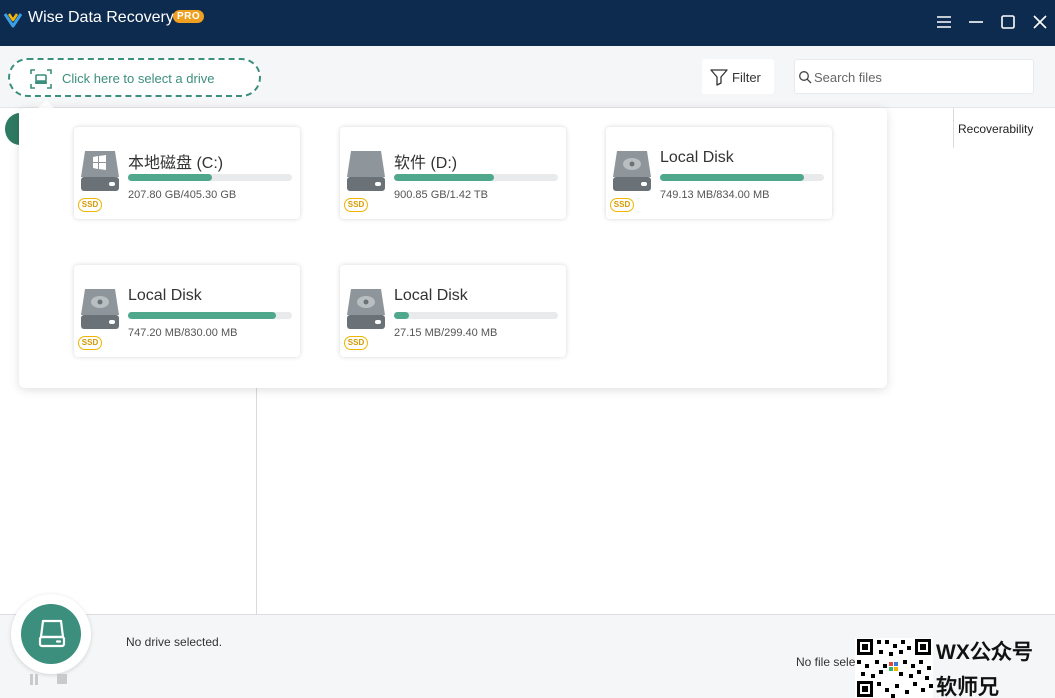  Describe the element at coordinates (13, 20) in the screenshot. I see `app-logo-icon` at that location.